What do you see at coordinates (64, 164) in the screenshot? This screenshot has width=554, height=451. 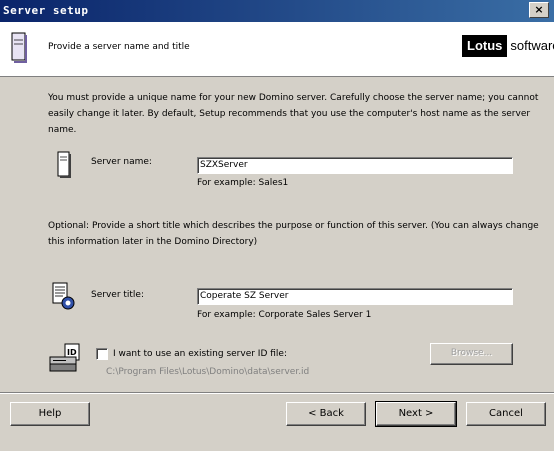 I see `server-icon` at bounding box center [64, 164].